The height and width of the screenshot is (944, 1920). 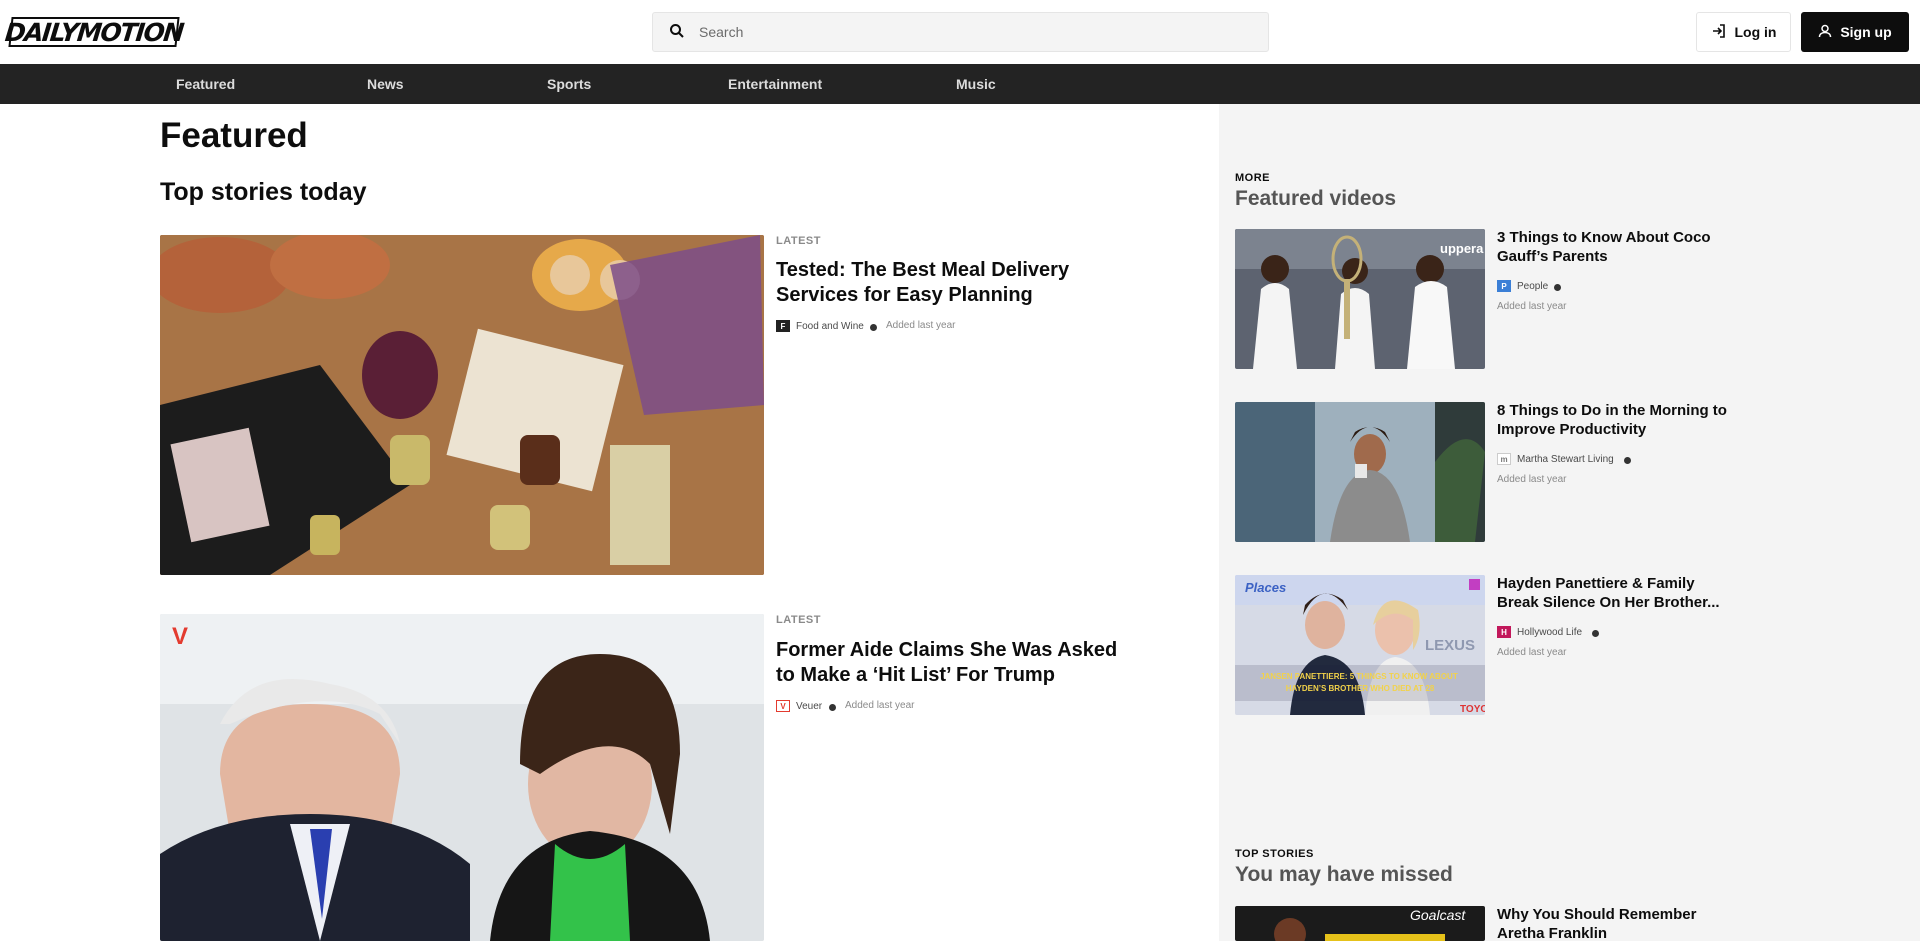 What do you see at coordinates (263, 192) in the screenshot?
I see `section-title: Top stories today` at bounding box center [263, 192].